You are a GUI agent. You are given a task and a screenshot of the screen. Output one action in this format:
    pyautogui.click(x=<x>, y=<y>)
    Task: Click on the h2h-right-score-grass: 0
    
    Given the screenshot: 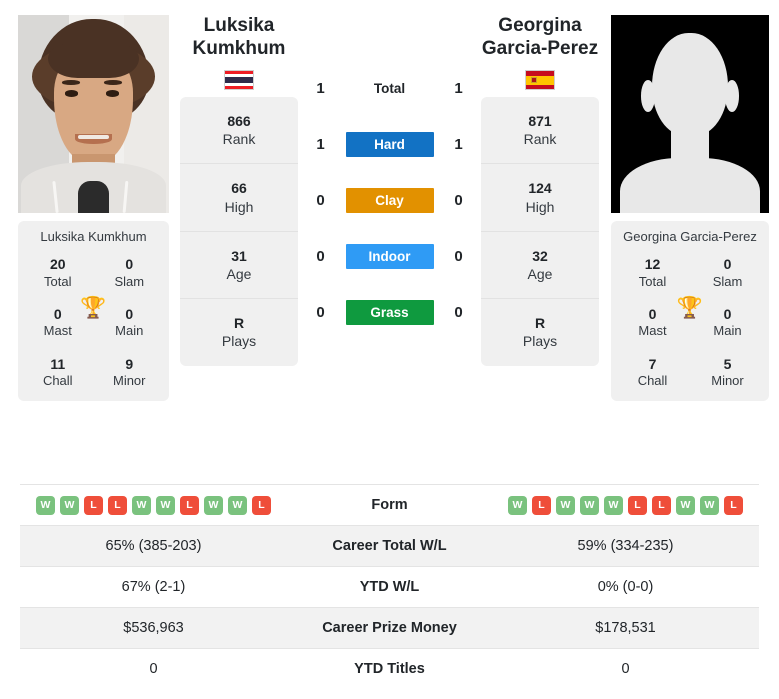 What is the action you would take?
    pyautogui.click(x=458, y=312)
    